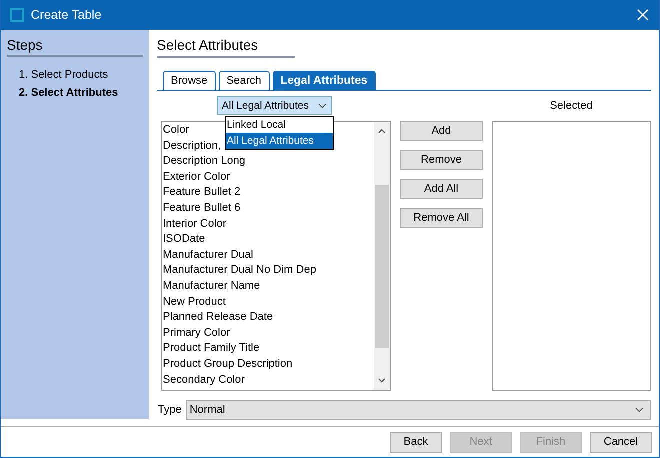  Describe the element at coordinates (268, 162) in the screenshot. I see `list-item: Description Long` at that location.